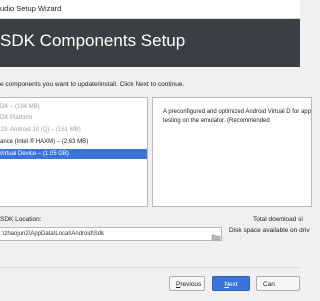 The image size is (320, 301). What do you see at coordinates (278, 219) in the screenshot?
I see `total-download-size: Total download si` at bounding box center [278, 219].